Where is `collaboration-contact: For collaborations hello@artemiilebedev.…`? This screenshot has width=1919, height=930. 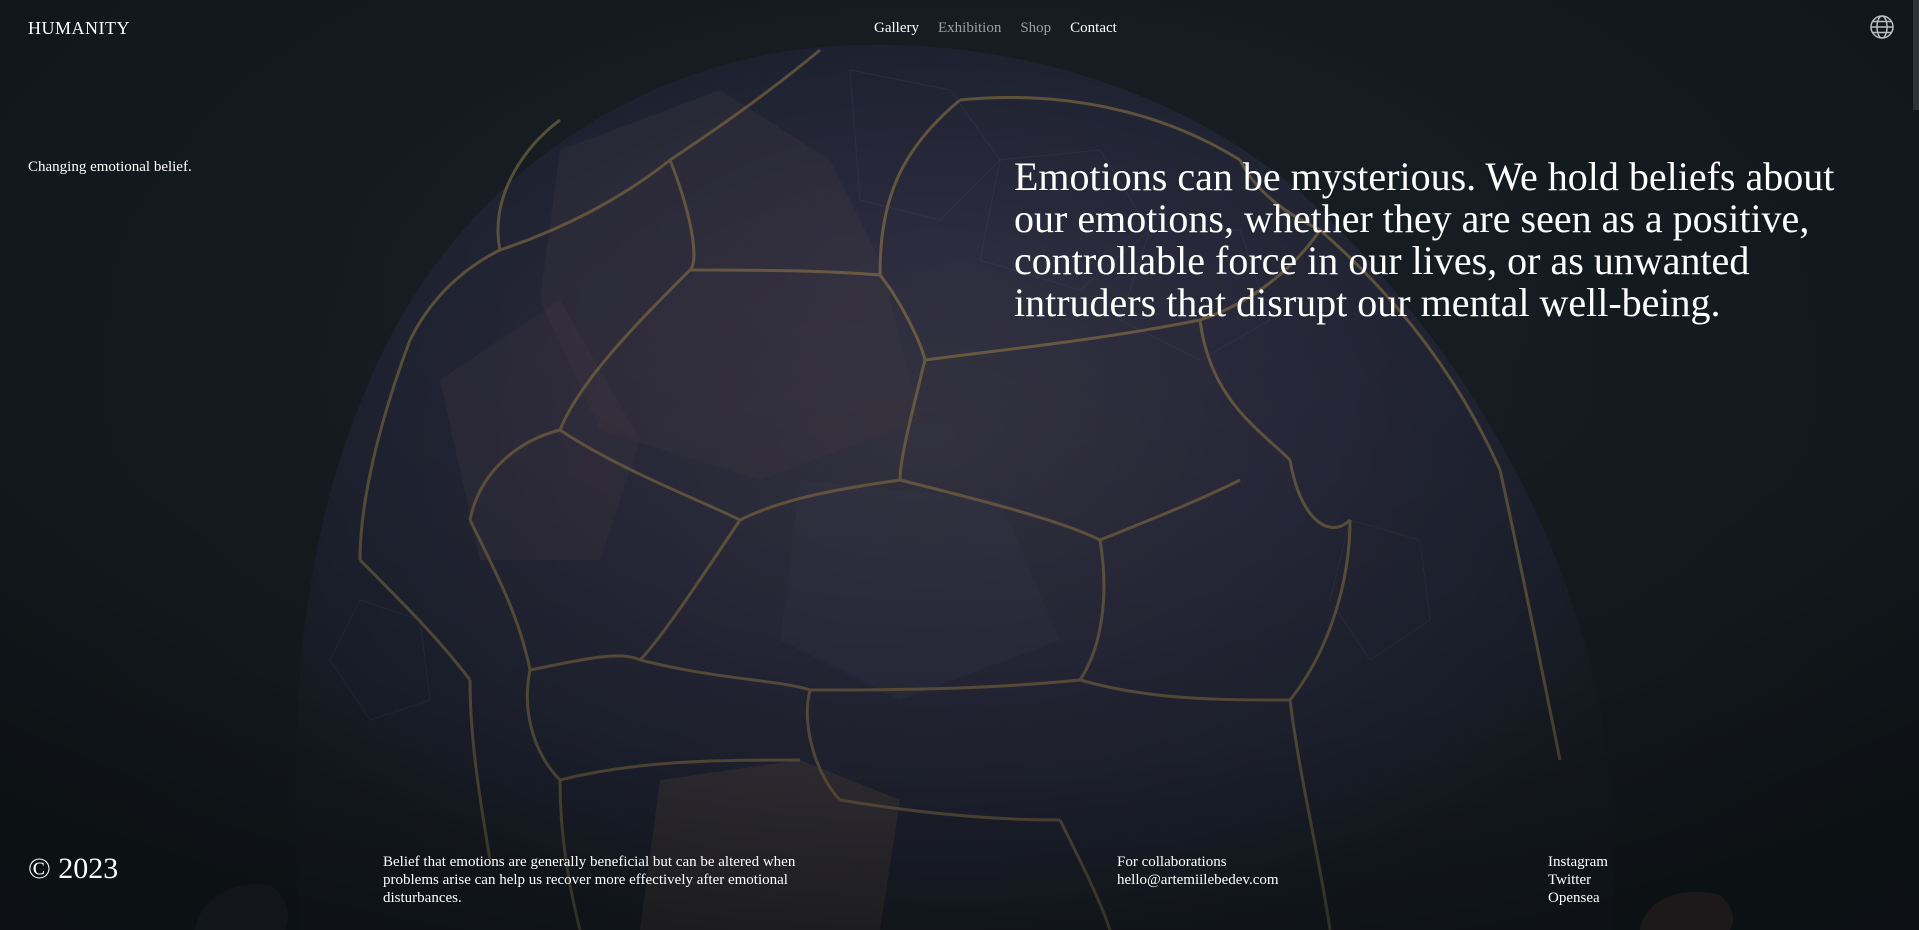
collaboration-contact: For collaborations hello@artemiilebedev.… is located at coordinates (1198, 871).